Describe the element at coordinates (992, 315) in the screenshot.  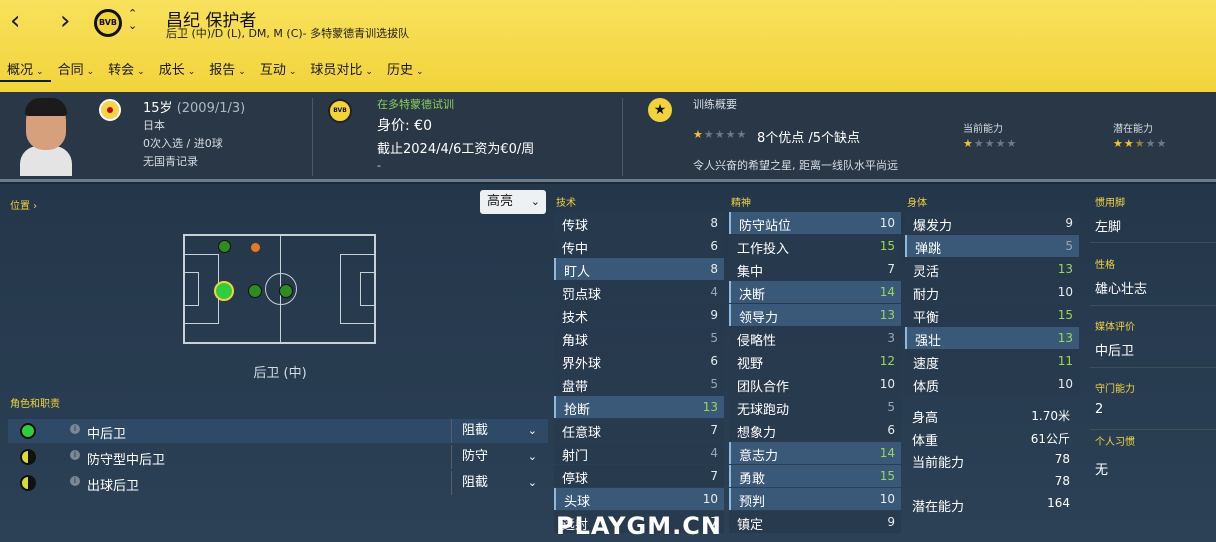
I see `attribute-row: 平衡 15` at that location.